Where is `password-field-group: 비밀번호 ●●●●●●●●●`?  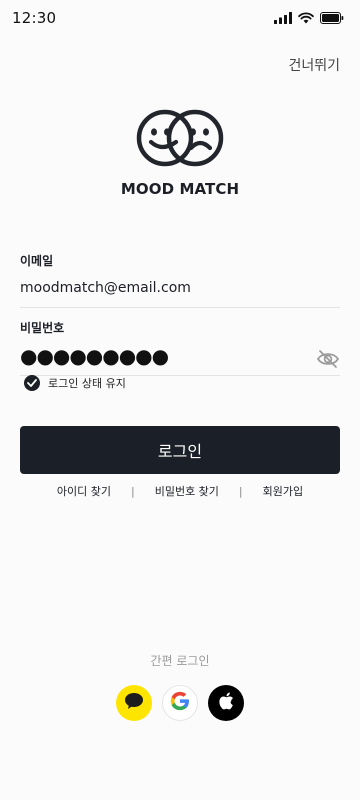 password-field-group: 비밀번호 ●●●●●●●●● is located at coordinates (180, 347).